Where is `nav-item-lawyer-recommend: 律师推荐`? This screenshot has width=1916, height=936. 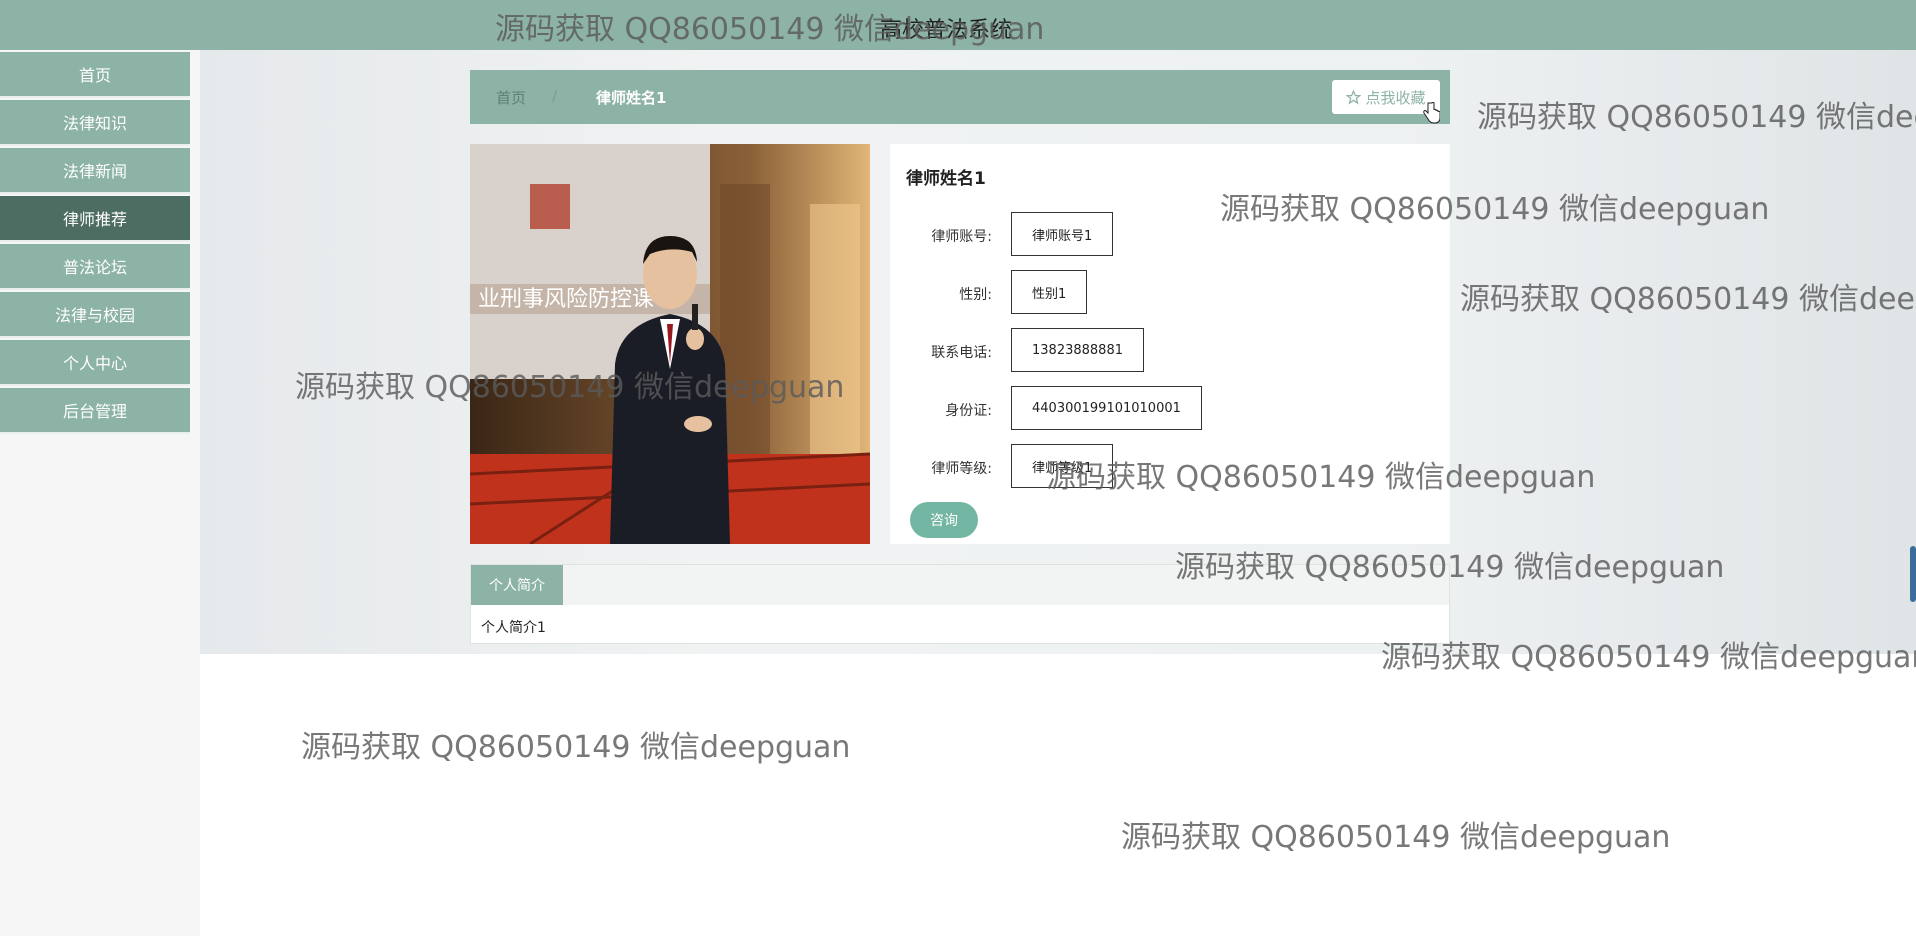
nav-item-lawyer-recommend: 律师推荐 is located at coordinates (95, 219).